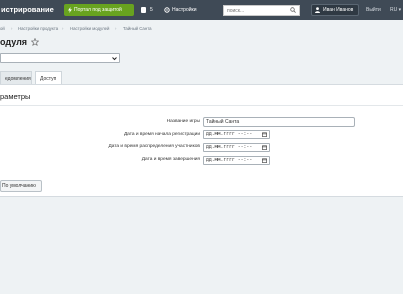 The width and height of the screenshot is (403, 294). Describe the element at coordinates (137, 28) in the screenshot. I see `breadcrumb-item-secret-santa: Тайный Санта` at that location.